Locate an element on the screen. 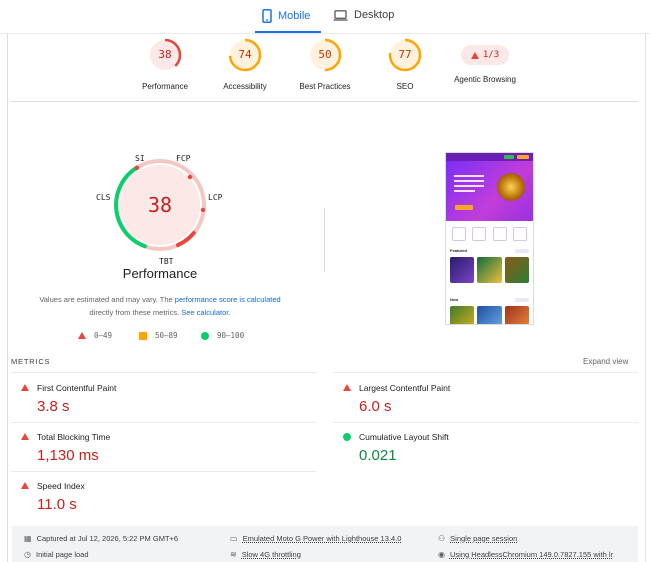 This screenshot has height=562, width=650. hero-badge-icon is located at coordinates (511, 187).